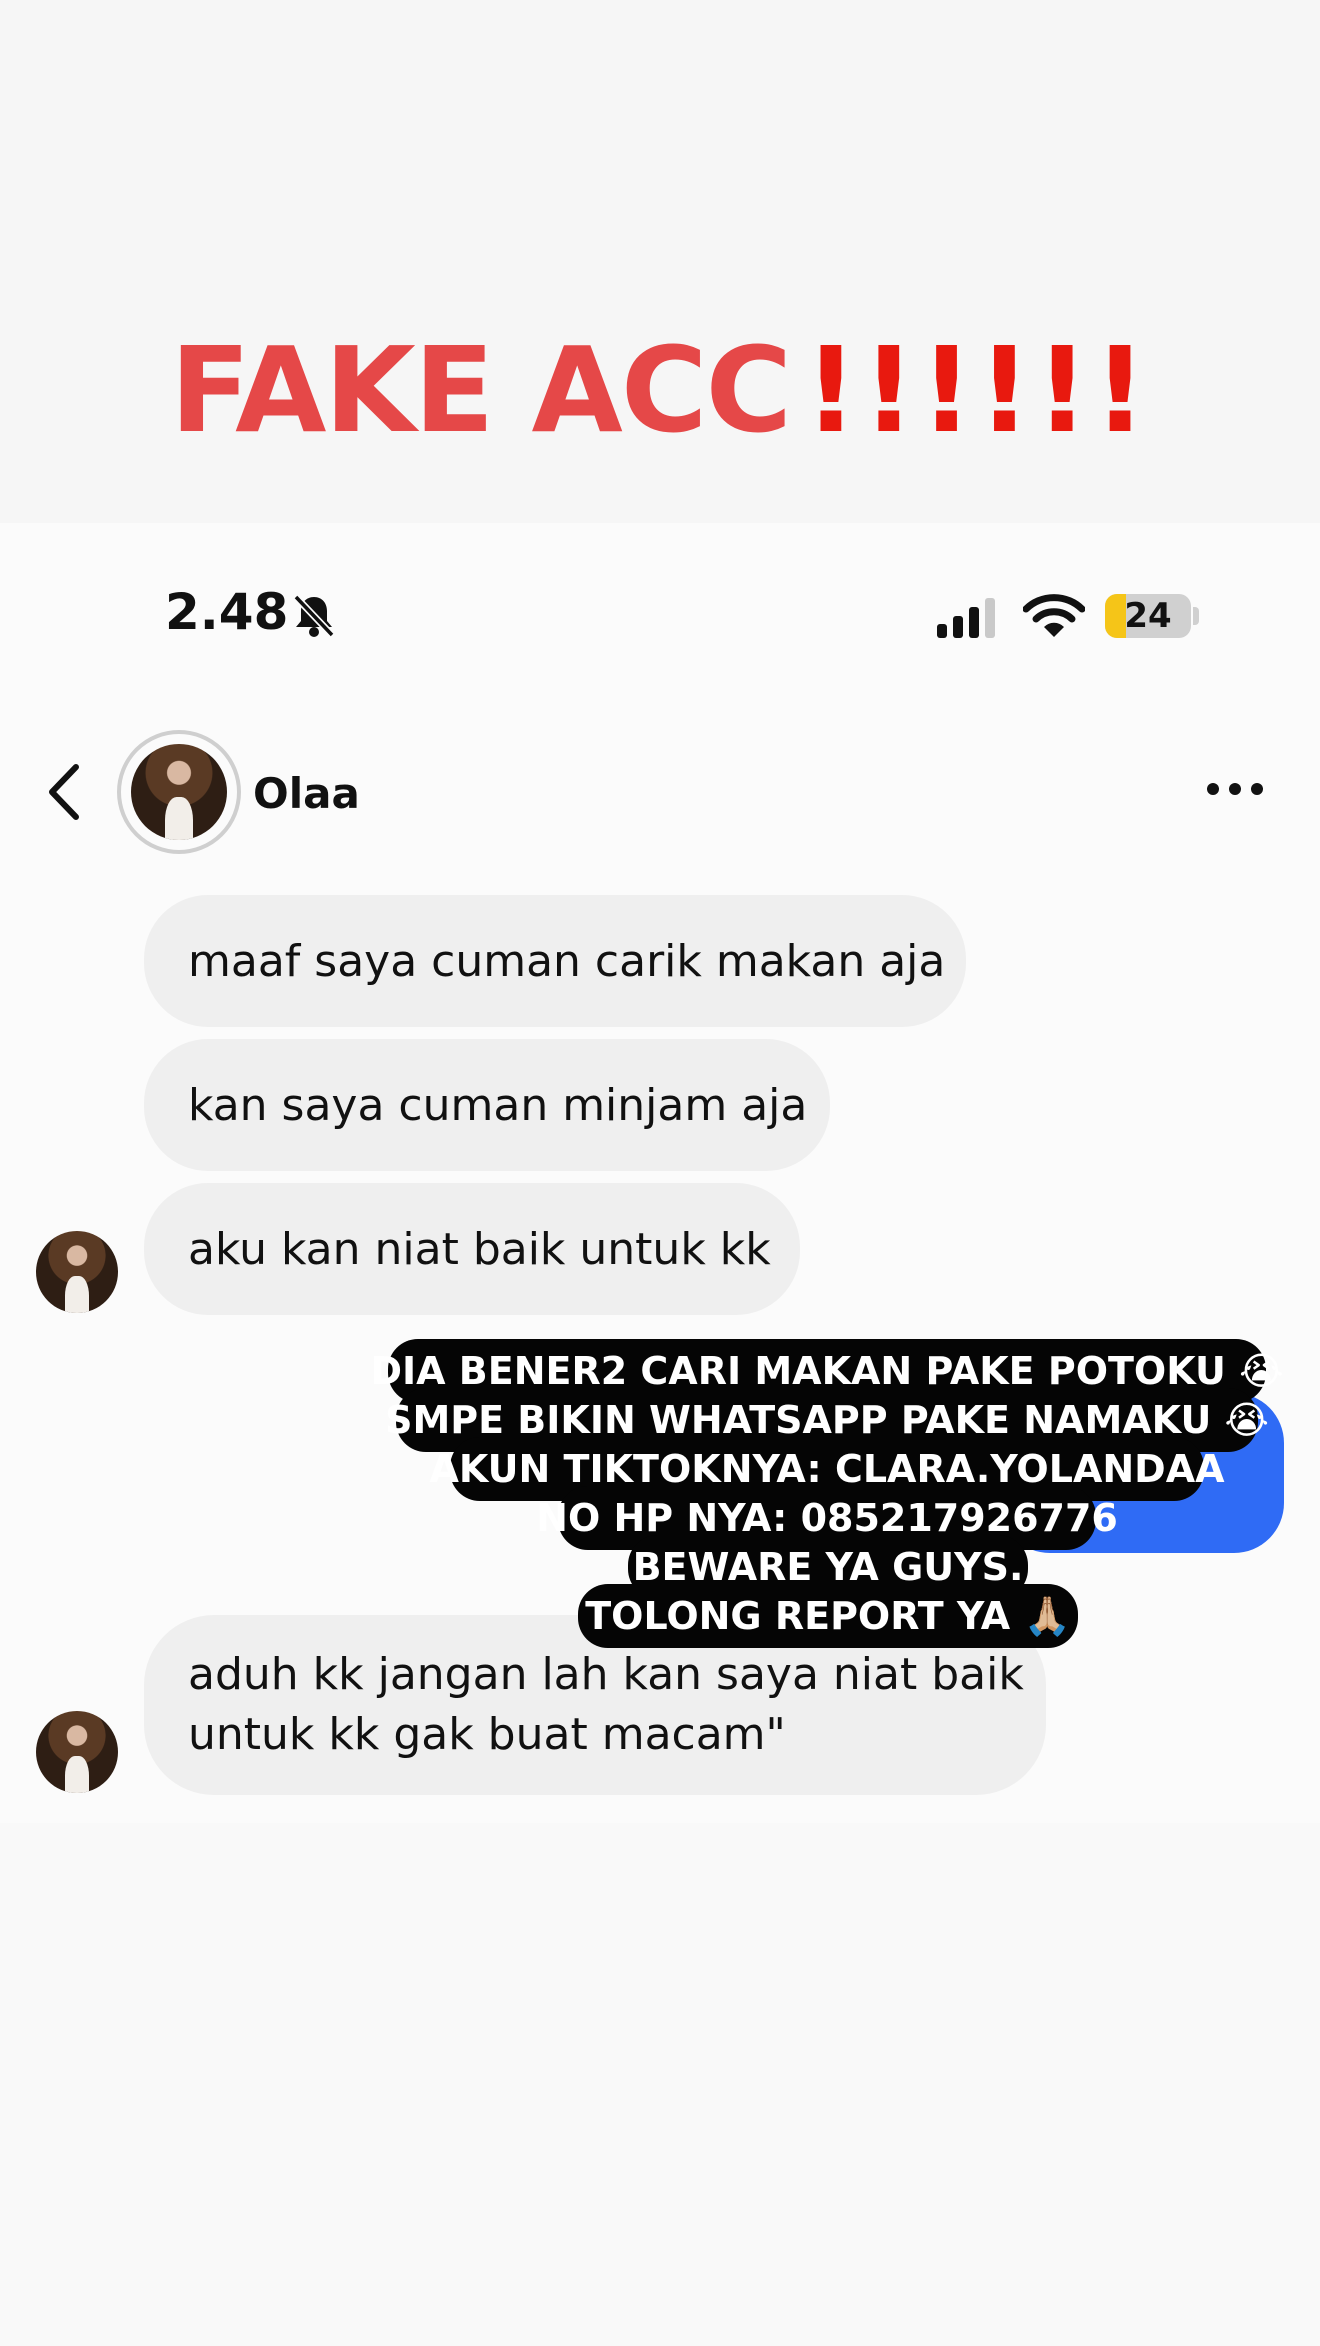 The width and height of the screenshot is (1320, 2346). I want to click on status-time: 2.48, so click(227, 612).